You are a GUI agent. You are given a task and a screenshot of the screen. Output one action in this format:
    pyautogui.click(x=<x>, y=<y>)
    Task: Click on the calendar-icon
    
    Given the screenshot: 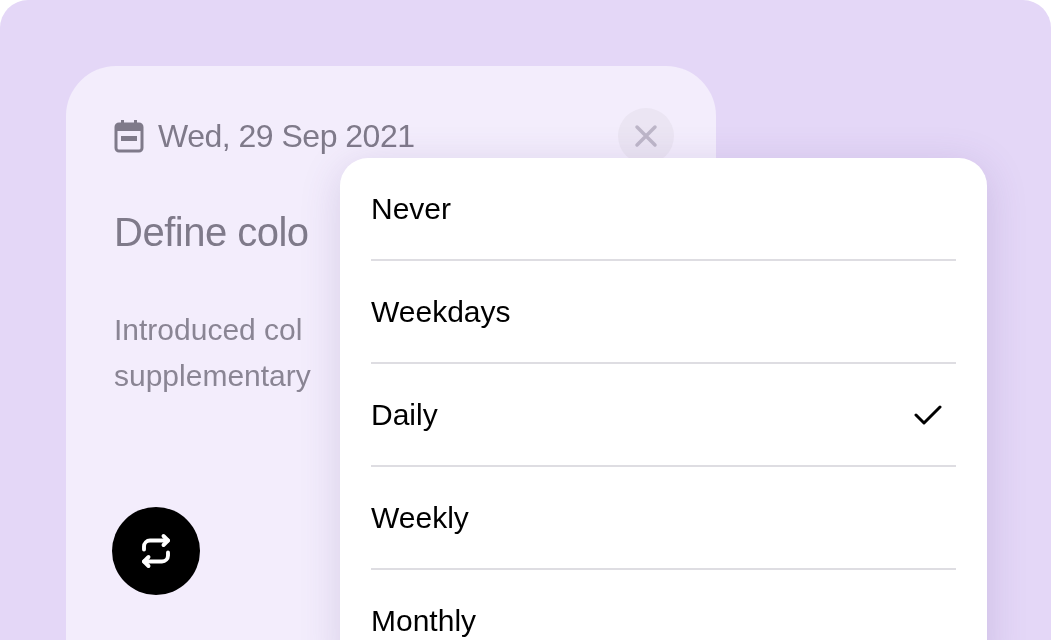 What is the action you would take?
    pyautogui.click(x=129, y=136)
    